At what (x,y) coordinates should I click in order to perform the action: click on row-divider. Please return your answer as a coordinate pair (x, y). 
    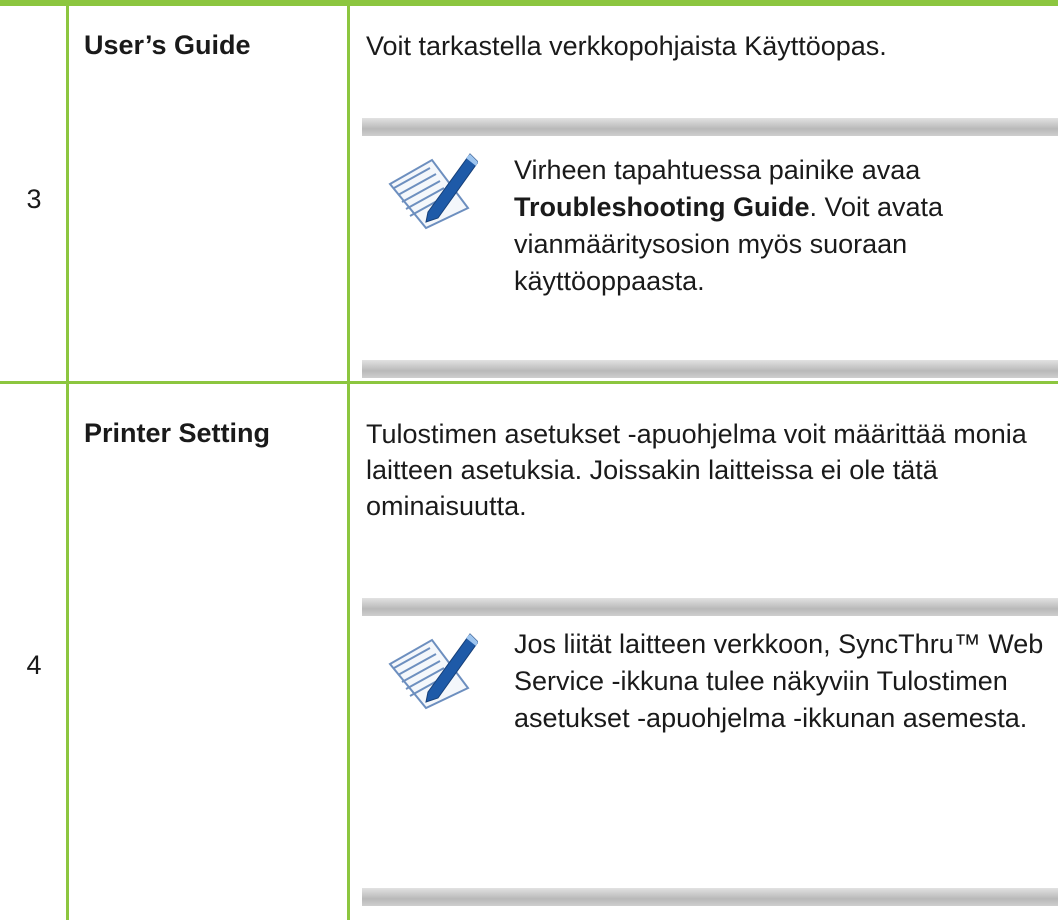
    Looking at the image, I should click on (529, 382).